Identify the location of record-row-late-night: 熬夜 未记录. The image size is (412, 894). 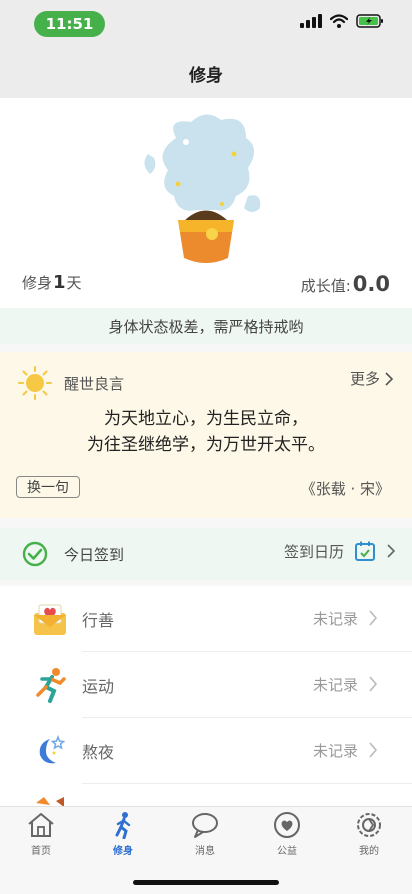
(225, 751).